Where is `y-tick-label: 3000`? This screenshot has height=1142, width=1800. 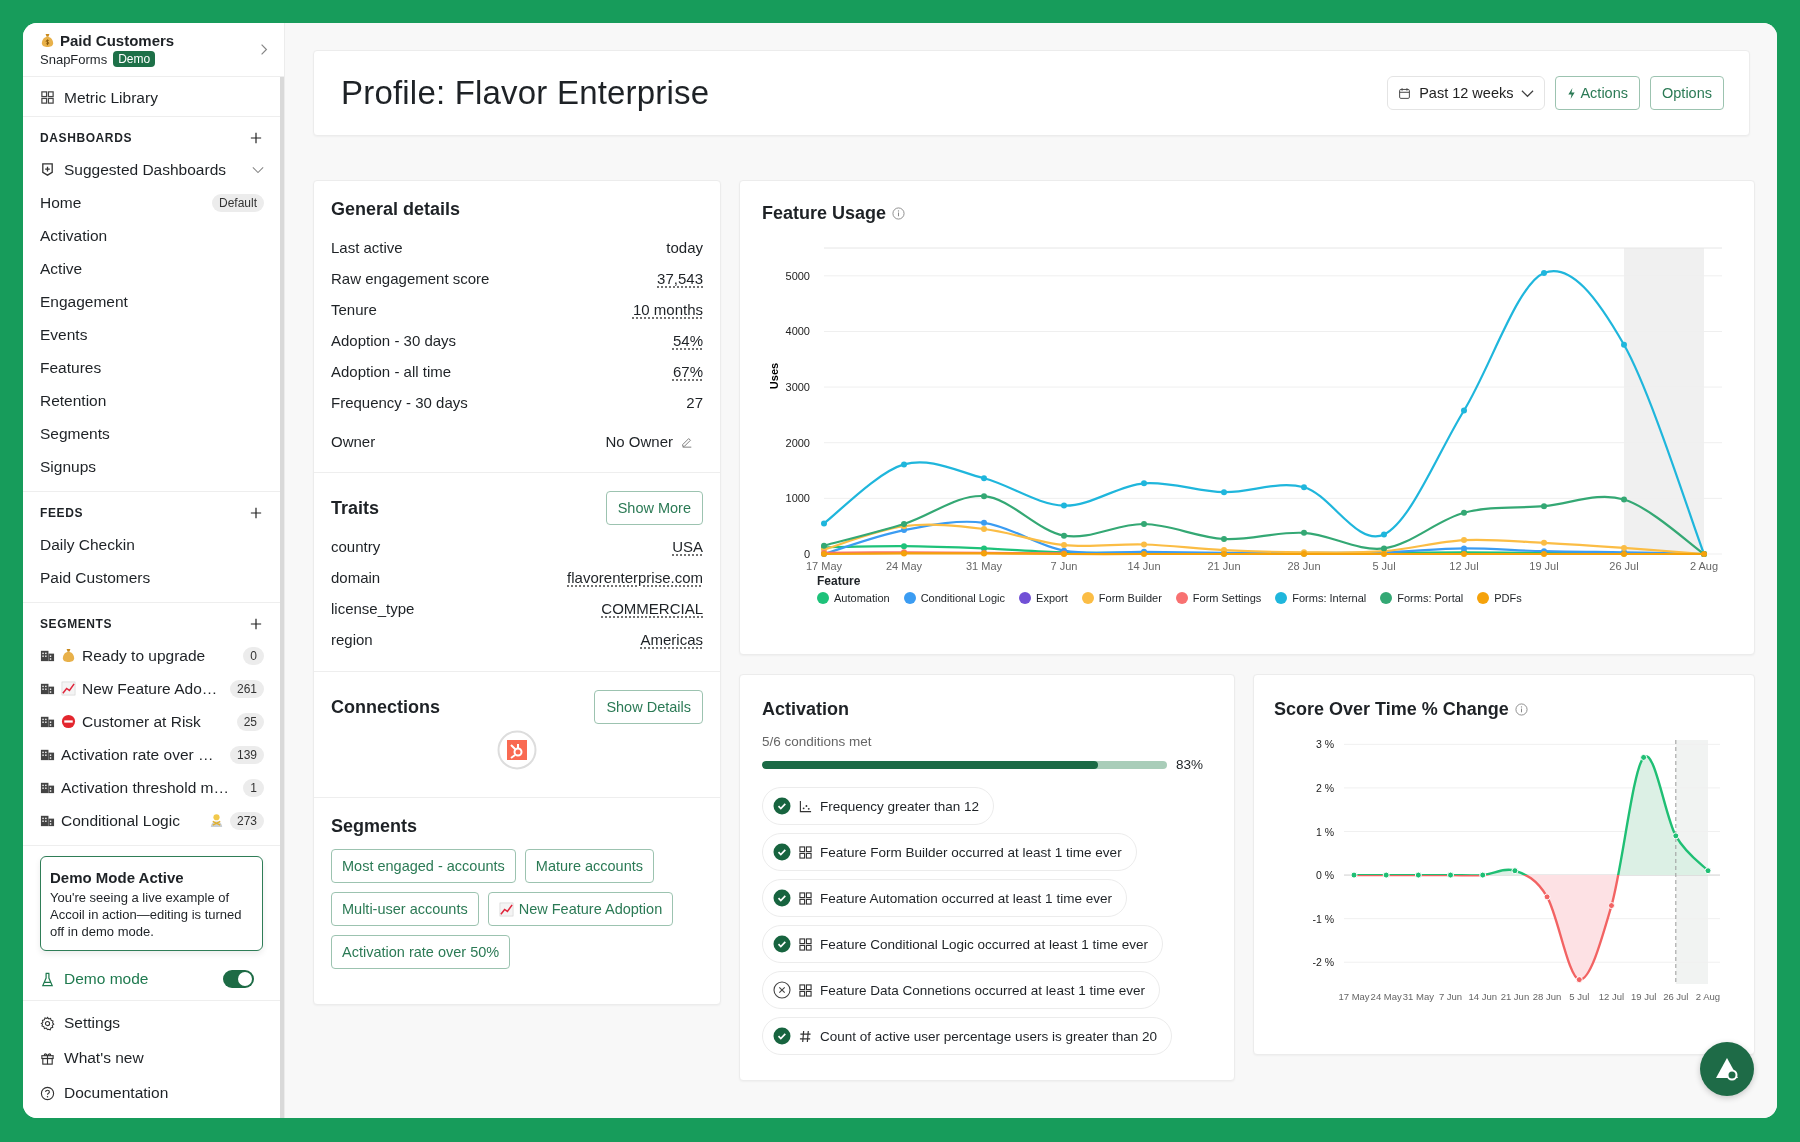
y-tick-label: 3000 is located at coordinates (797, 387).